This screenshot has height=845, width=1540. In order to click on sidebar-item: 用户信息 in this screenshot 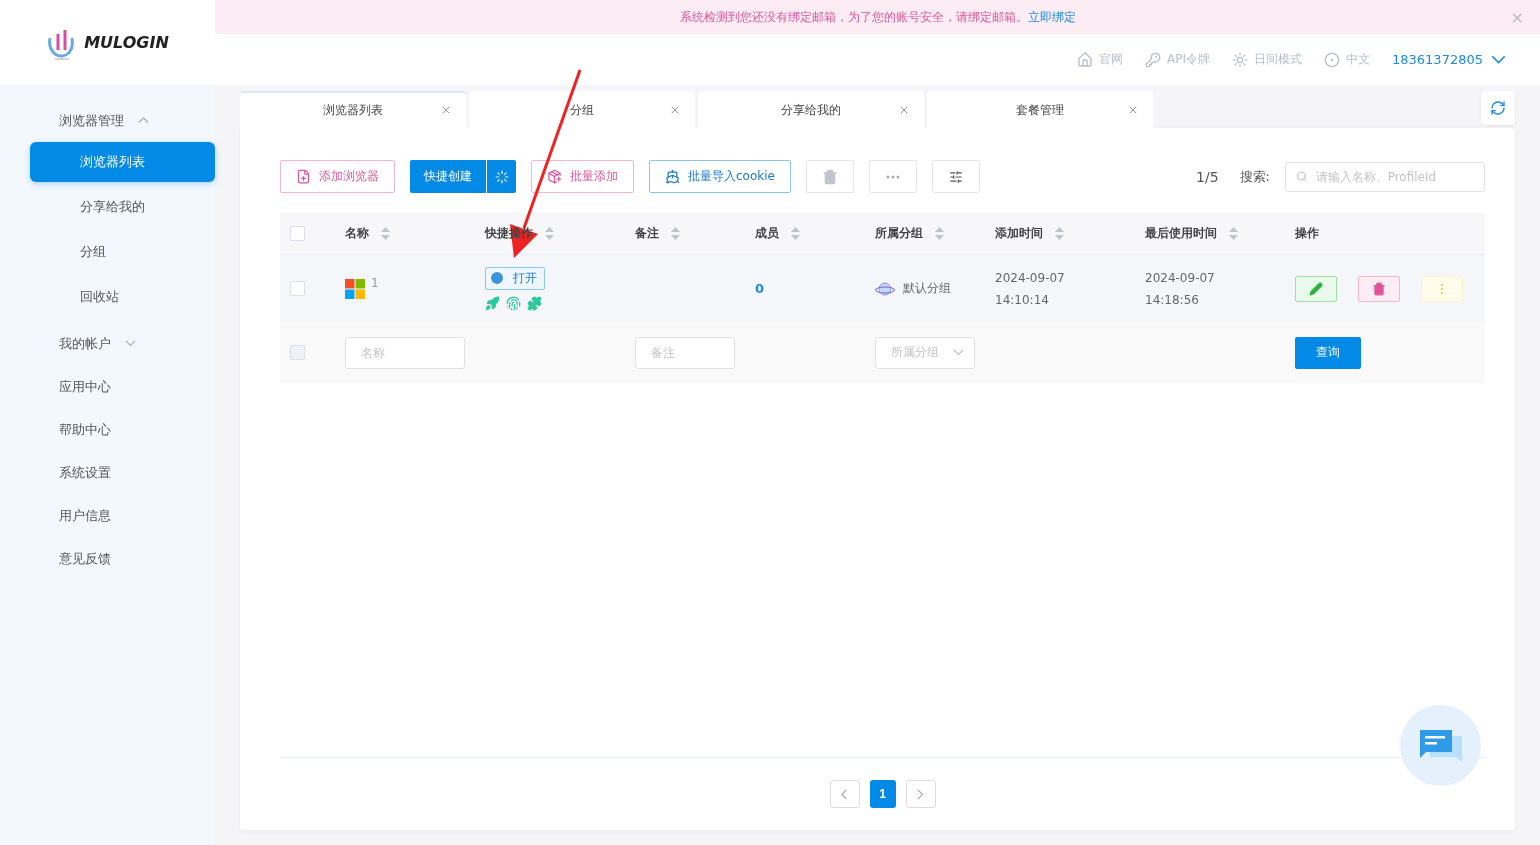, I will do `click(107, 515)`.